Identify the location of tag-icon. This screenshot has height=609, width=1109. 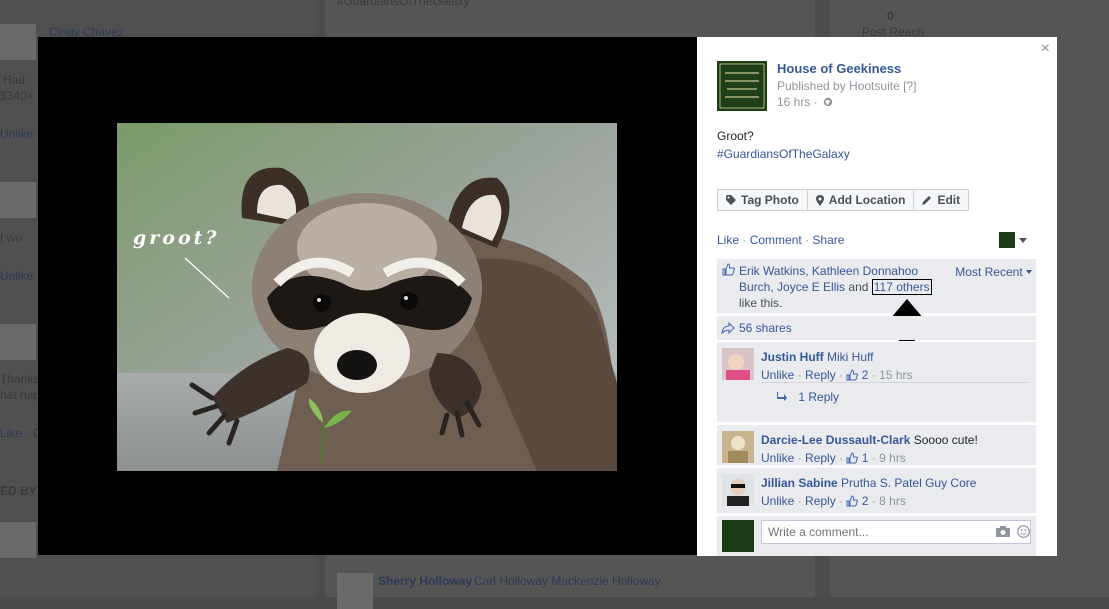
(731, 200).